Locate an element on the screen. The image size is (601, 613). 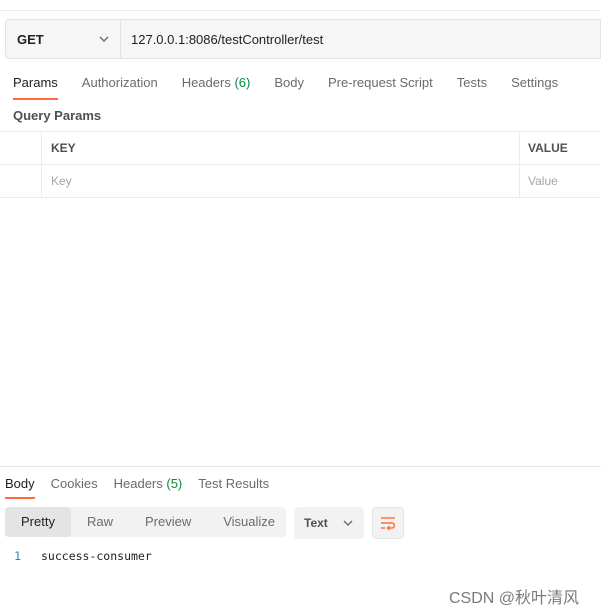
response-tabs: Body Cookies Headers (5) Test Results is located at coordinates (145, 487).